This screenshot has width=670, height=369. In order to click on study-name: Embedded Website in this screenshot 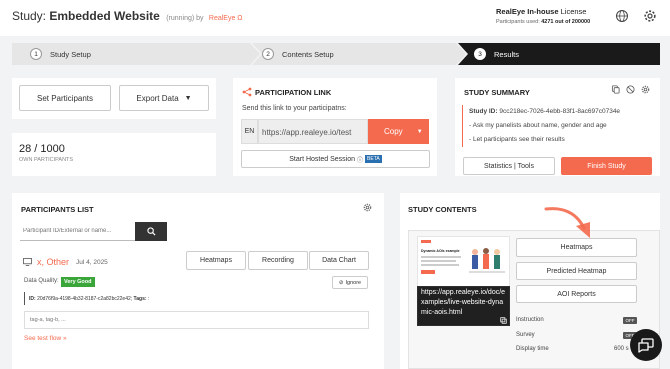, I will do `click(104, 16)`.